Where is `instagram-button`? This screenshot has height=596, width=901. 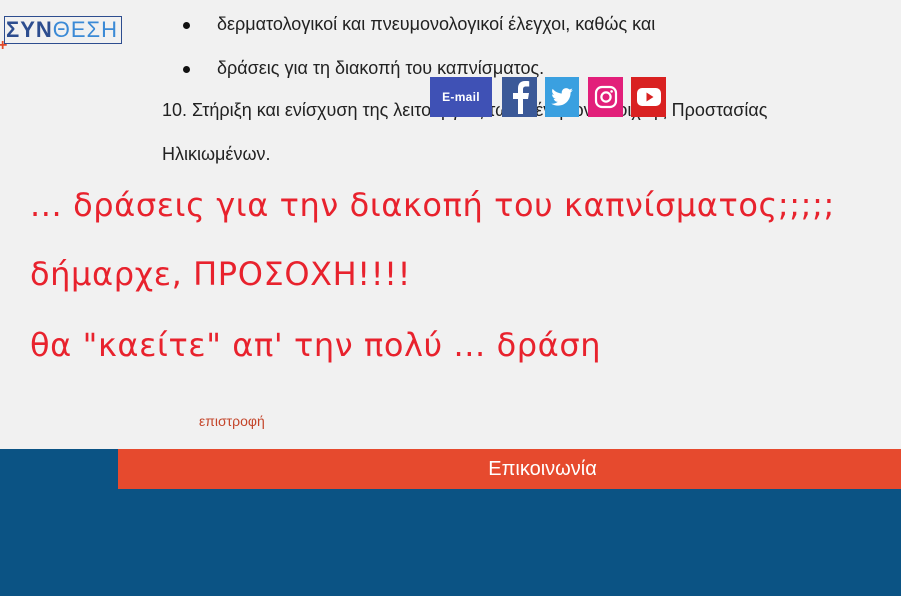
instagram-button is located at coordinates (605, 97).